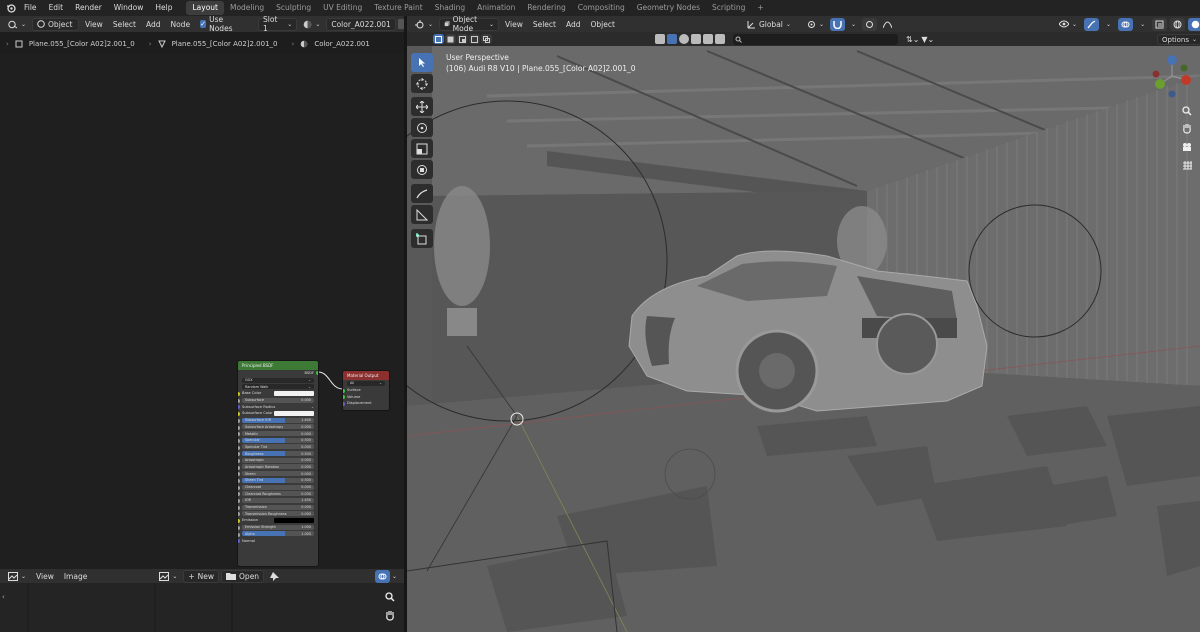 The height and width of the screenshot is (632, 1200). Describe the element at coordinates (11, 8) in the screenshot. I see `blender-logo-icon` at that location.